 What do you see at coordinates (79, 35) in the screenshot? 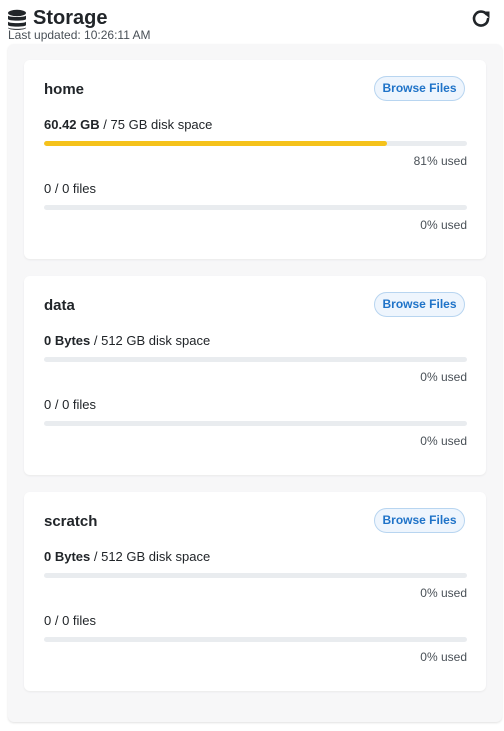
I see `last-updated-text: Last updated: 10:26:11 AM` at bounding box center [79, 35].